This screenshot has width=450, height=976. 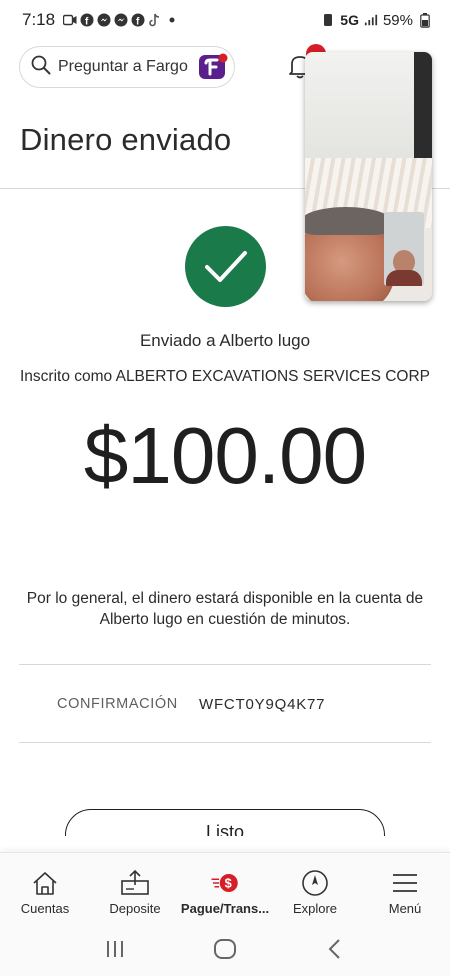 What do you see at coordinates (225, 266) in the screenshot?
I see `success-check-icon` at bounding box center [225, 266].